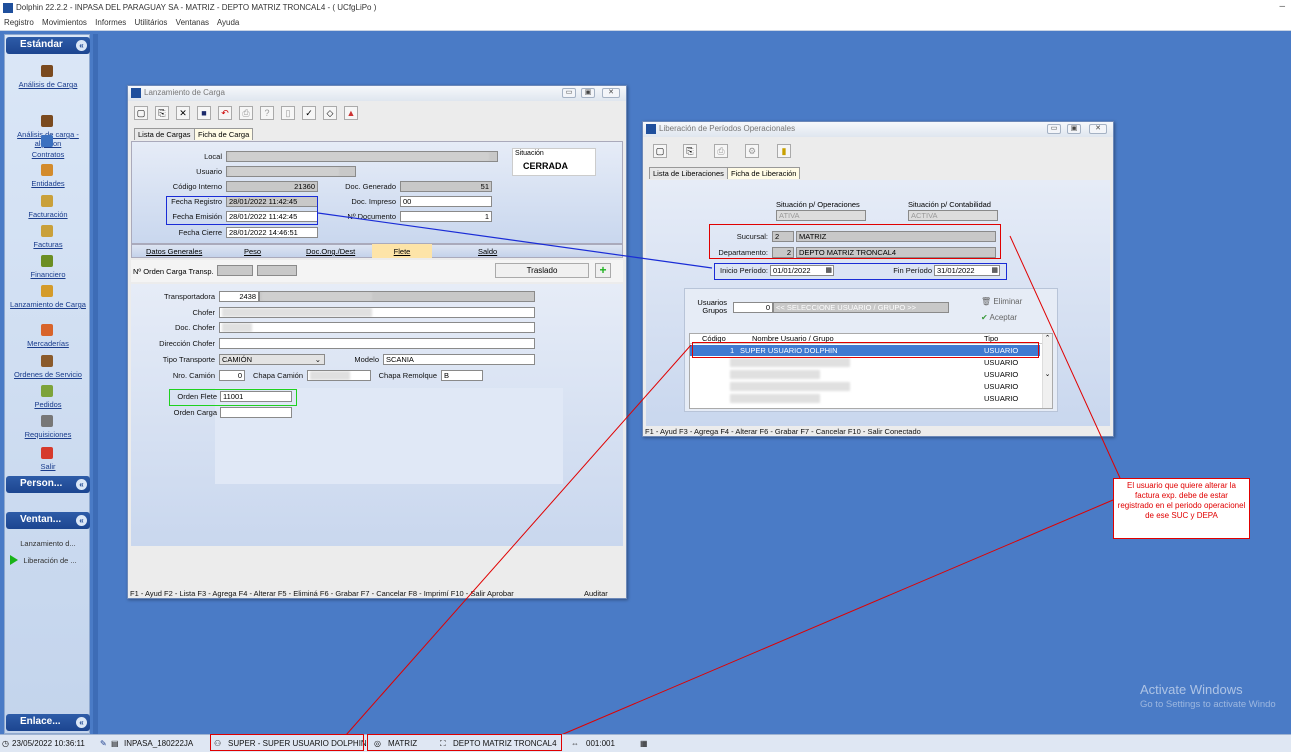 The width and height of the screenshot is (1291, 752). What do you see at coordinates (600, 743) in the screenshot?
I see `code-label: 001:001` at bounding box center [600, 743].